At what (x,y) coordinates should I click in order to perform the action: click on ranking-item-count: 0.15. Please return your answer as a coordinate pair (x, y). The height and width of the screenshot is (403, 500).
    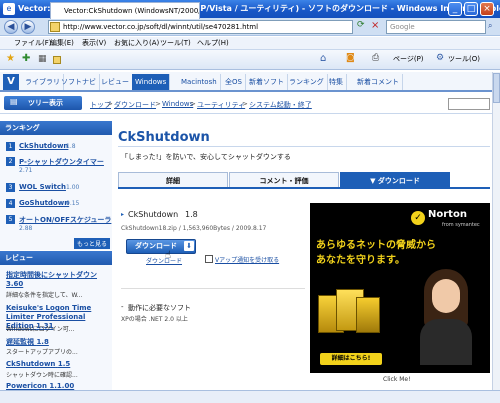
    Looking at the image, I should click on (73, 203).